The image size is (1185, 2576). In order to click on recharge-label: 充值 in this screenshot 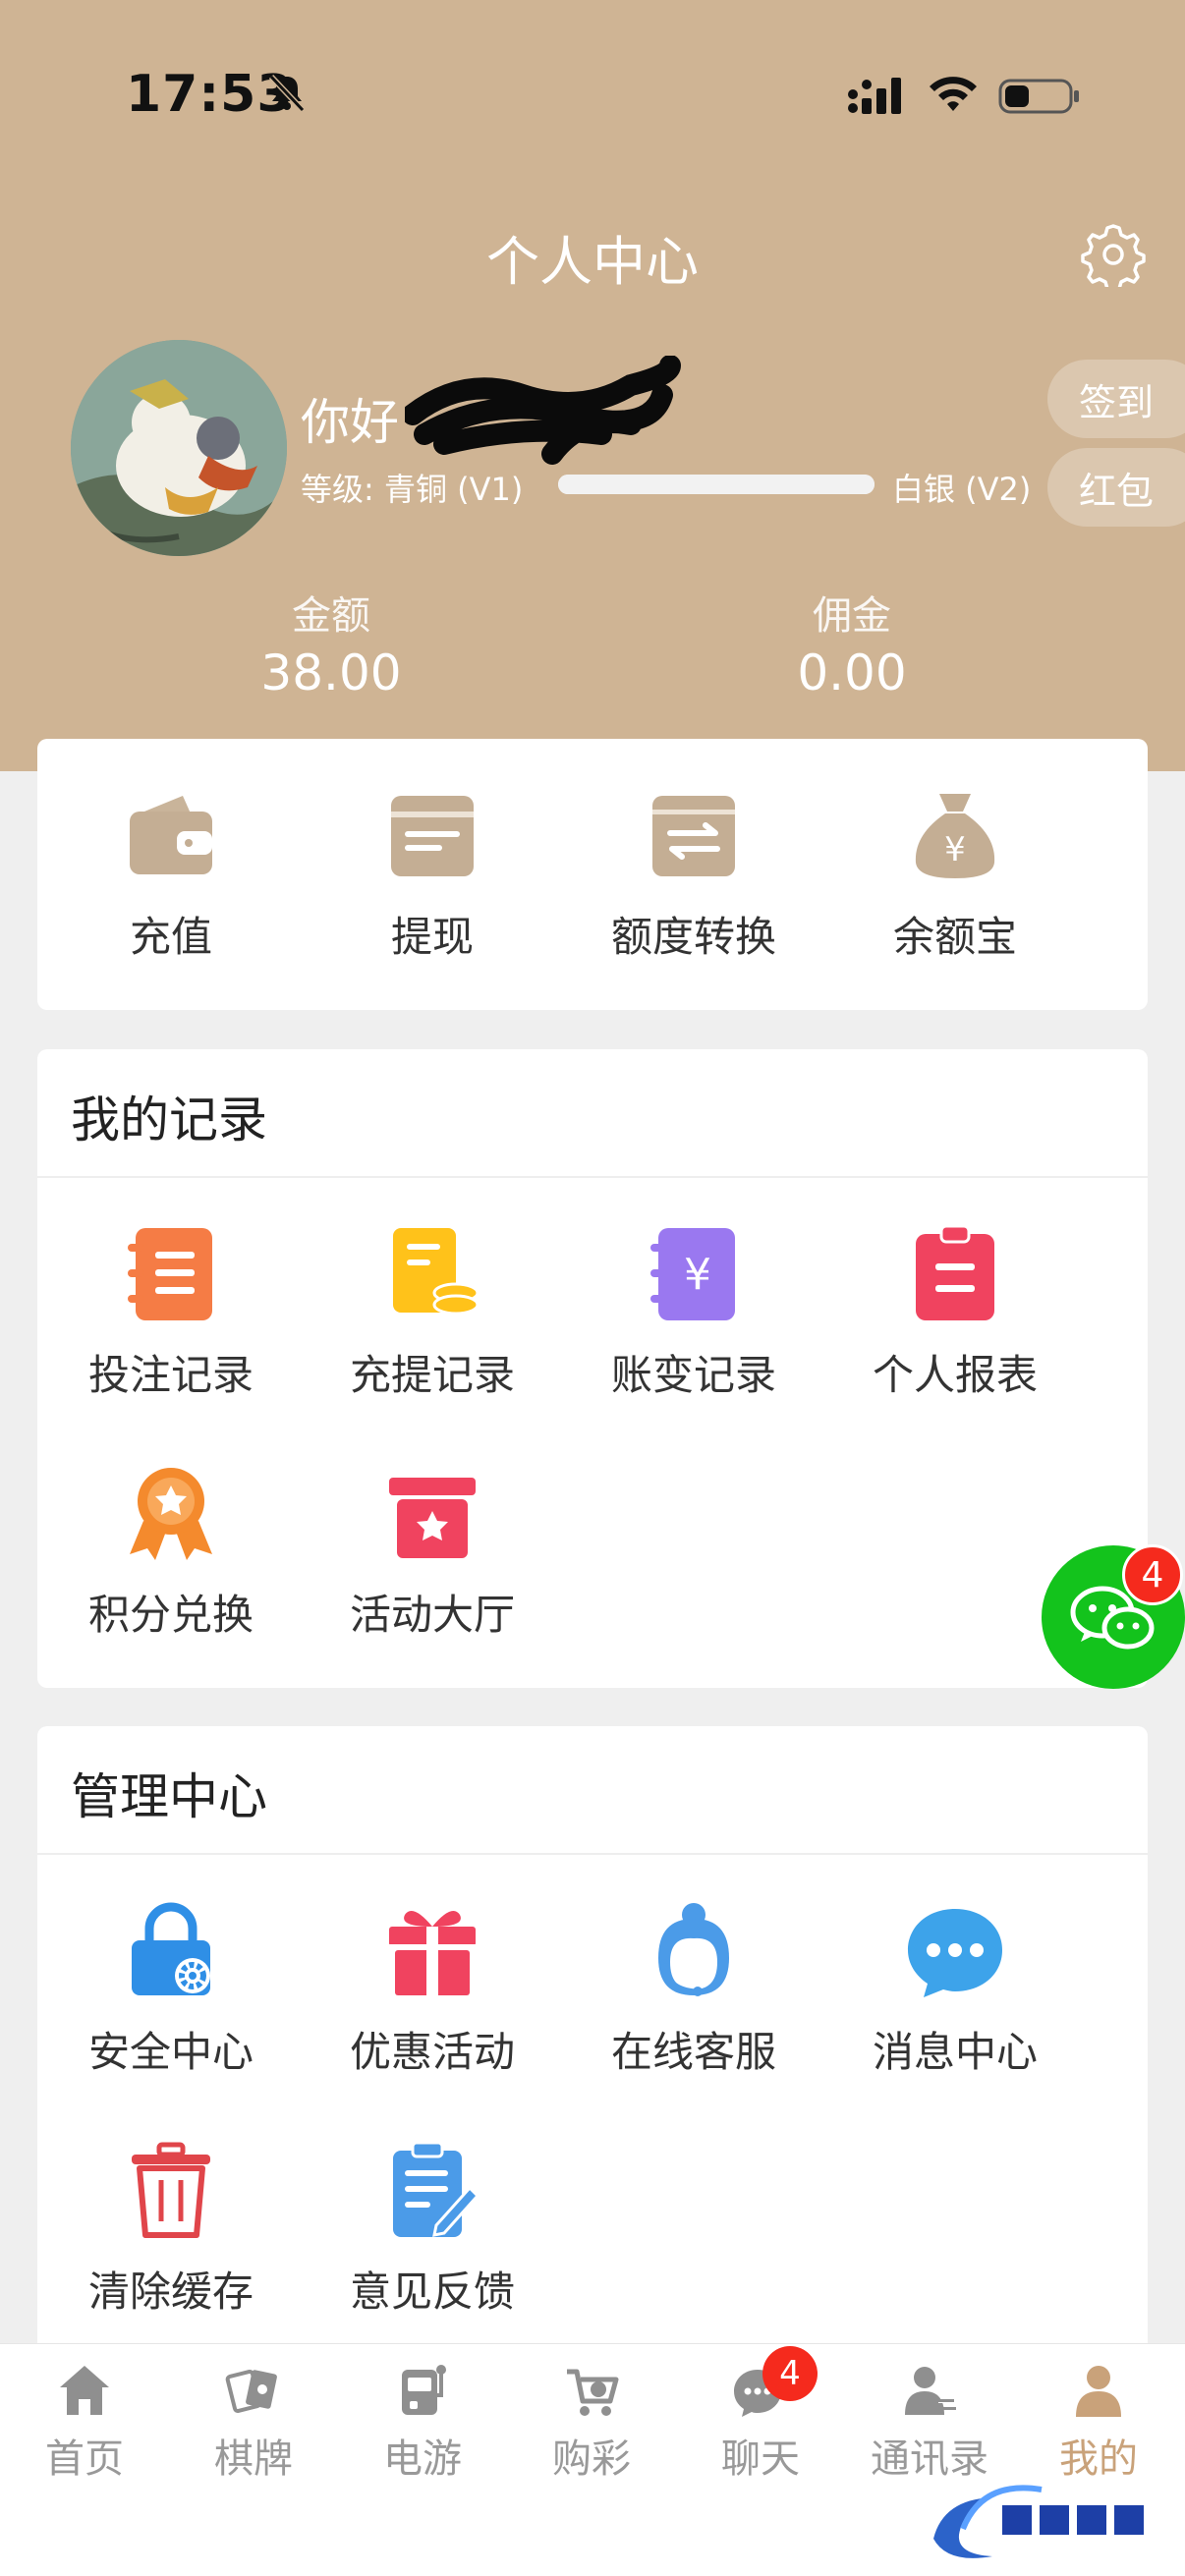, I will do `click(170, 937)`.